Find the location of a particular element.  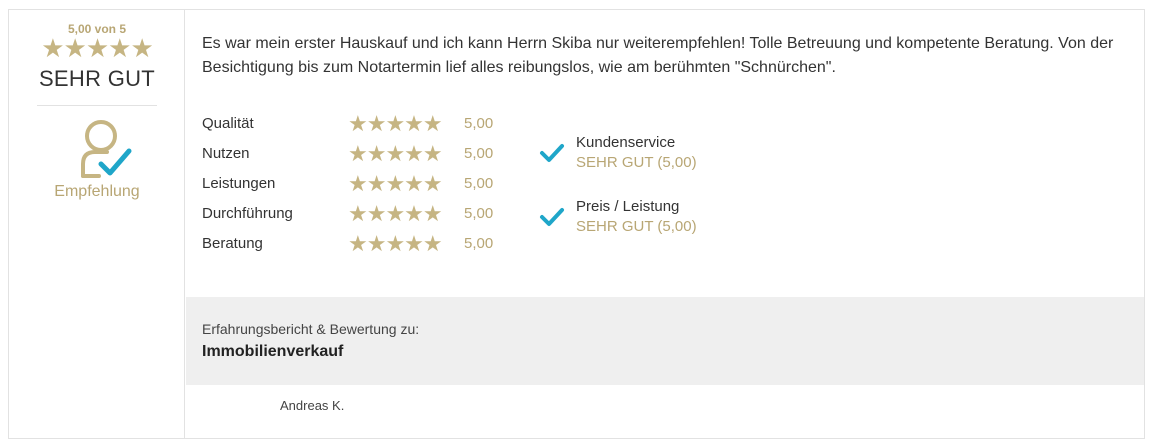

recommendation-label: Empfehlung is located at coordinates (97, 191).